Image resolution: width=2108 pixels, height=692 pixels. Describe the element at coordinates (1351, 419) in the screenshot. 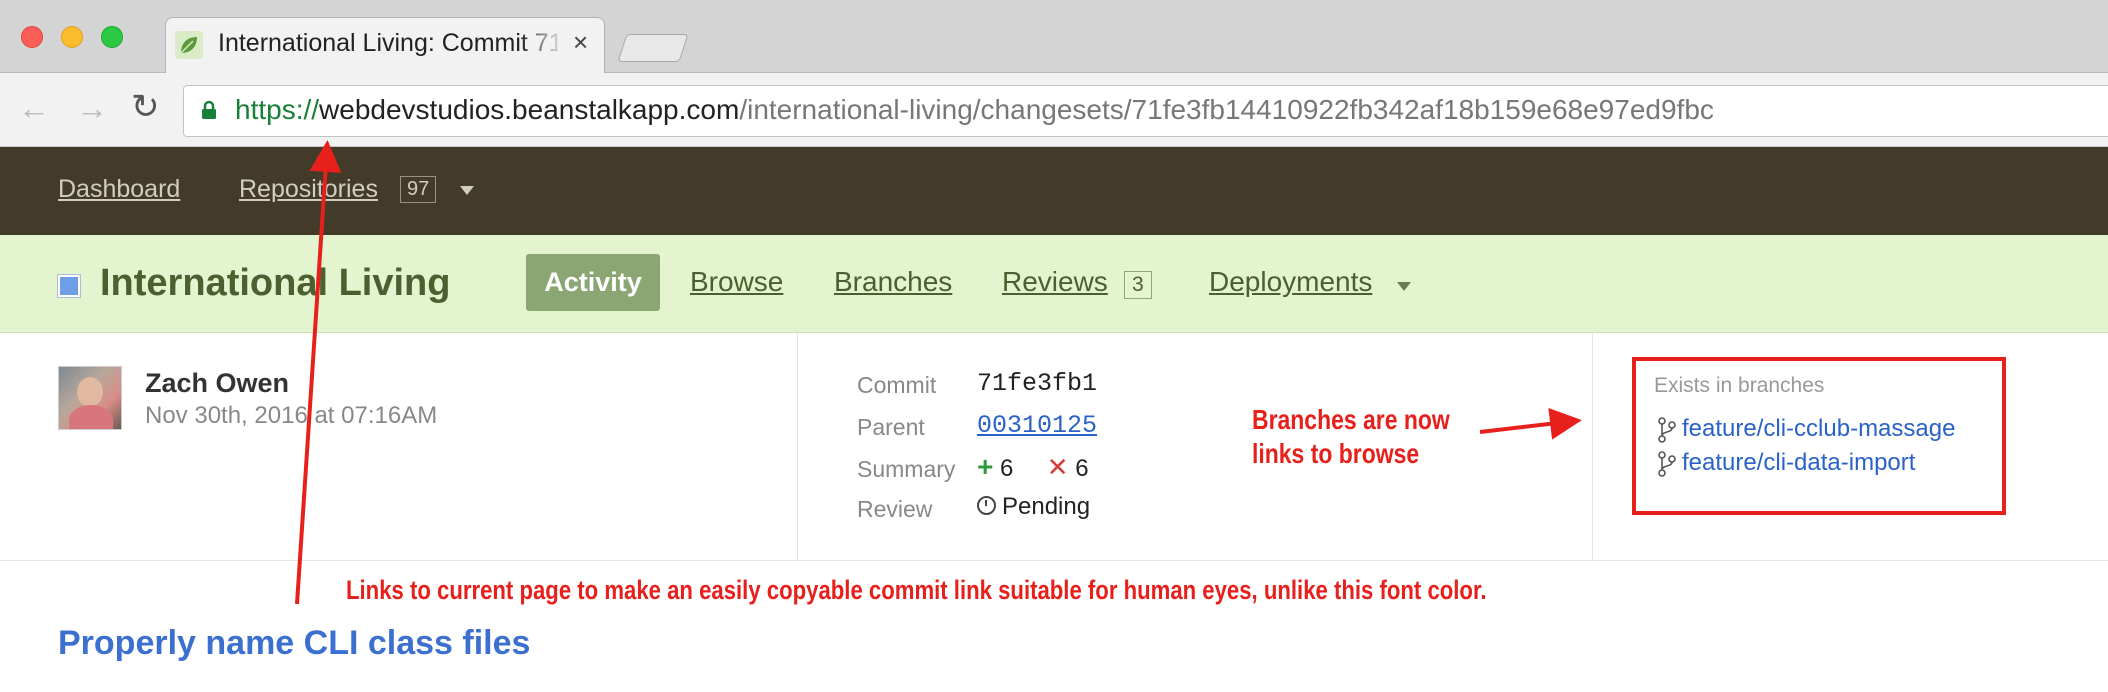

I see `annotation-branches-line1: Branches are now` at that location.